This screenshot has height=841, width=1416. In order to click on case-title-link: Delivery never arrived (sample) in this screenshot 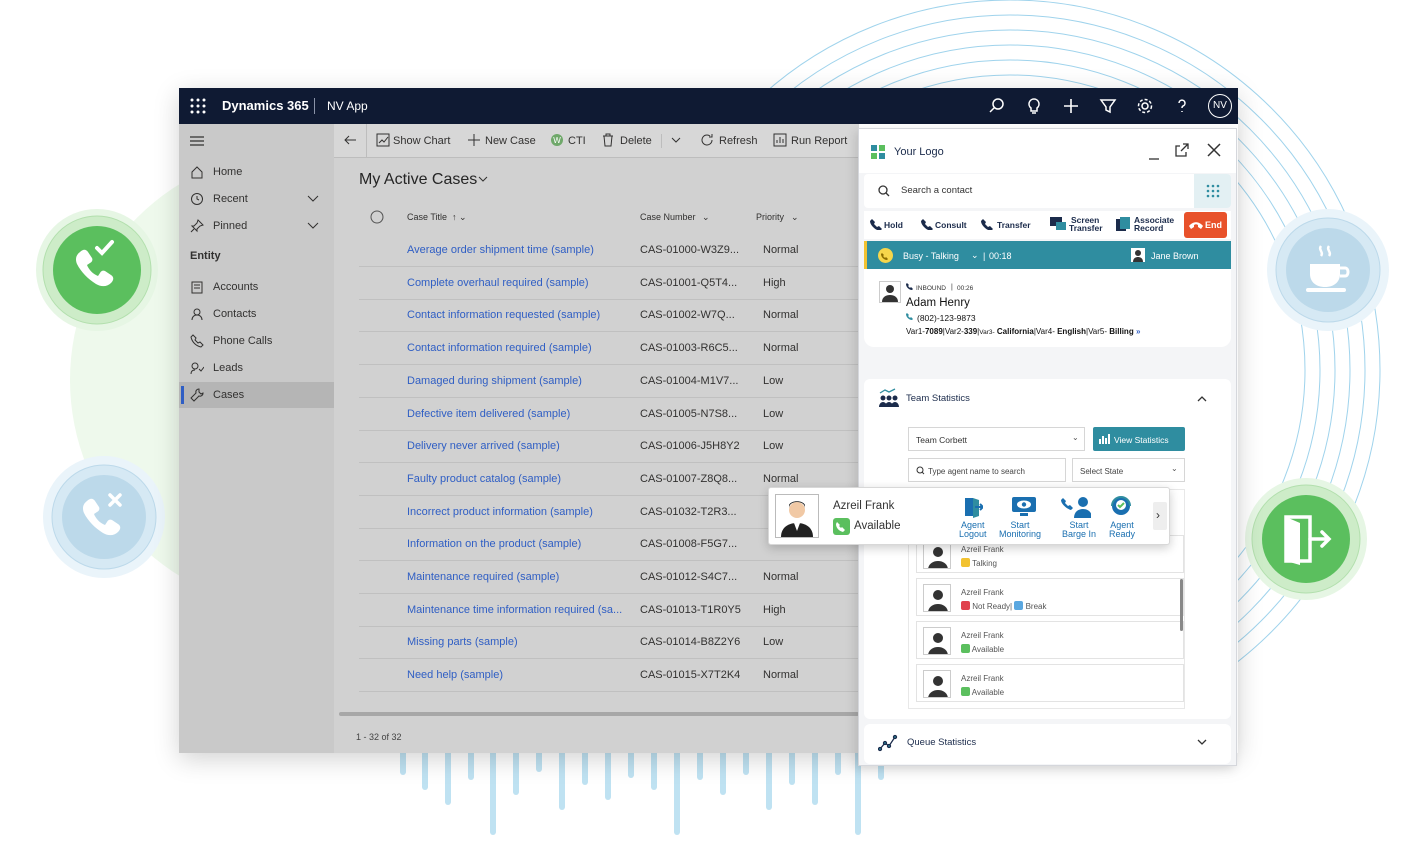, I will do `click(517, 446)`.